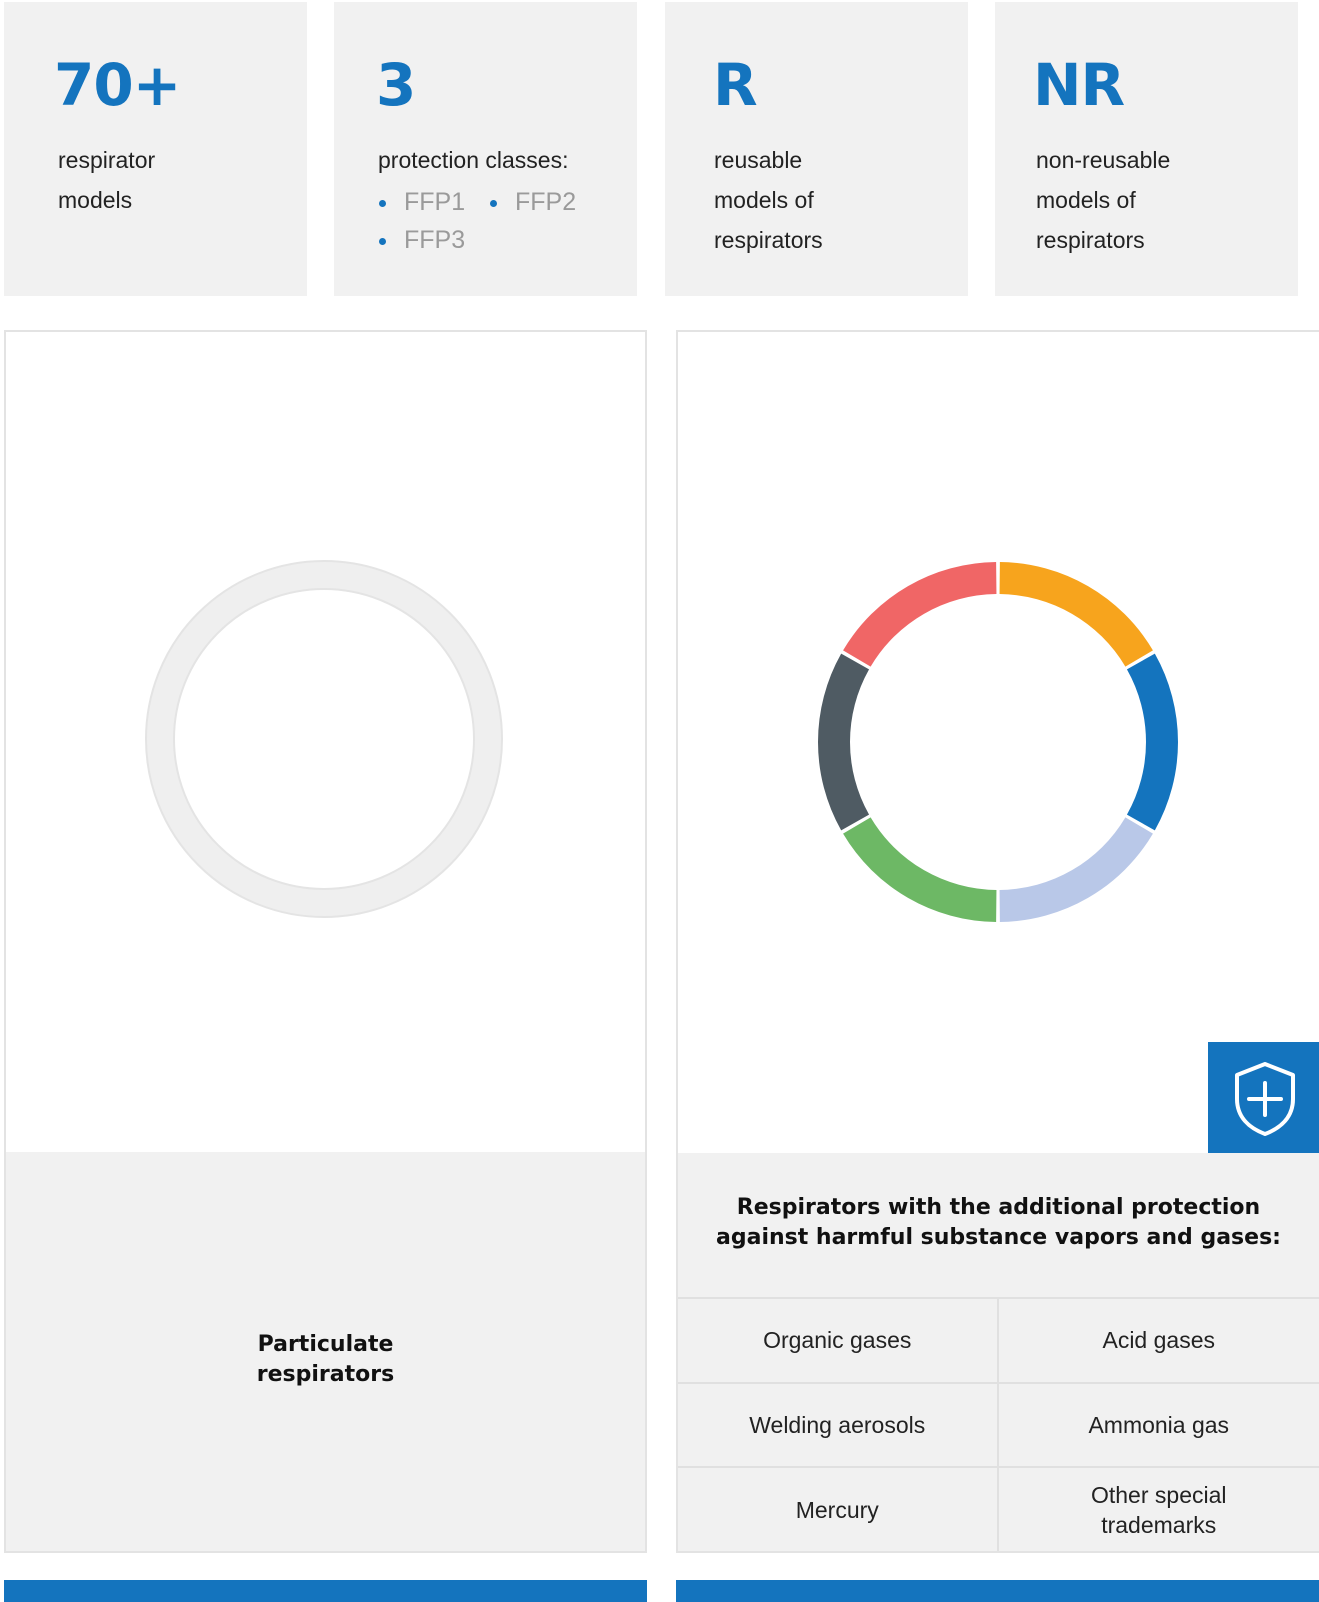 This screenshot has height=1602, width=1319. I want to click on class-ffp1: FFP1, so click(422, 202).